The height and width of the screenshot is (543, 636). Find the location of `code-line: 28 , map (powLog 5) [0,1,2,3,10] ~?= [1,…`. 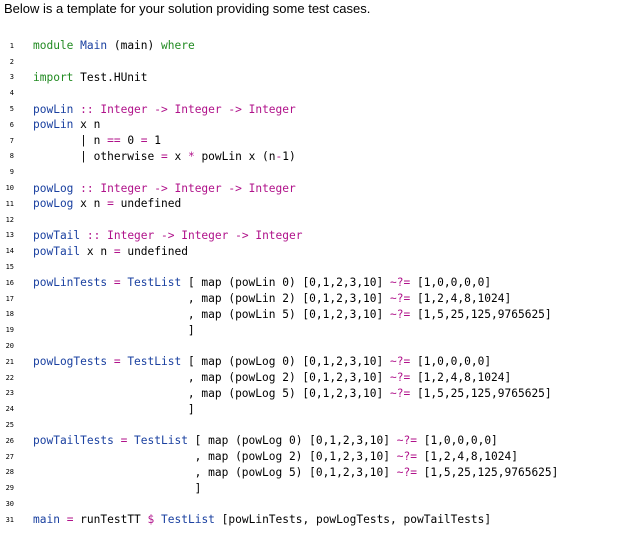

code-line: 28 , map (powLog 5) [0,1,2,3,10] ~?= [1,… is located at coordinates (318, 473).